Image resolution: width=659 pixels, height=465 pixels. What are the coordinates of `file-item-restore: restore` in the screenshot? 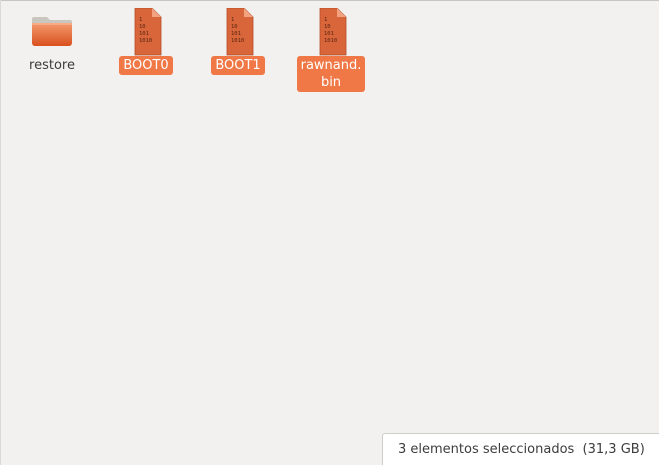 It's located at (52, 41).